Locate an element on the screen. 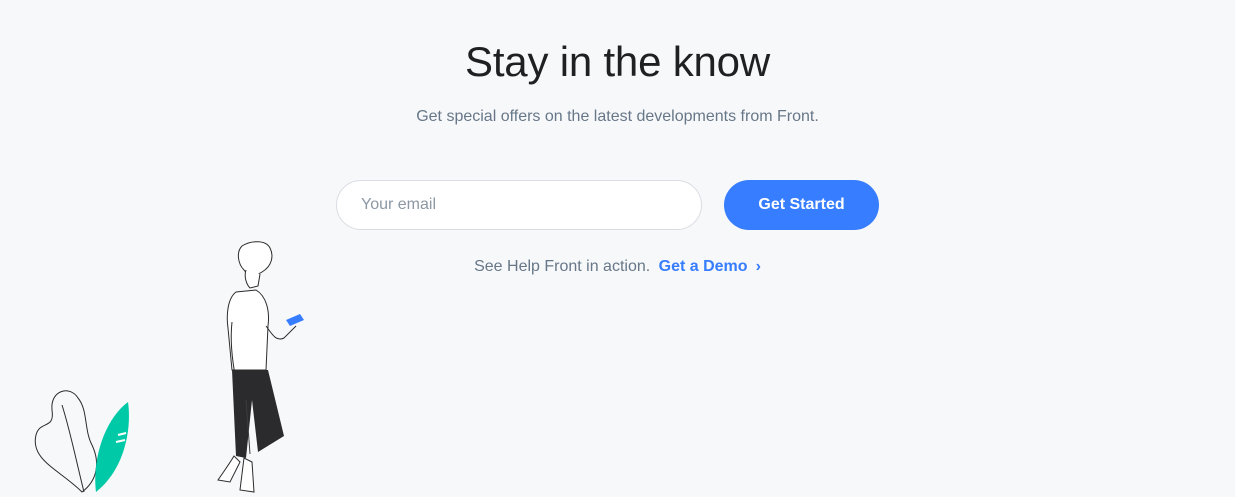 The width and height of the screenshot is (1235, 497). plant-leaves-illustration is located at coordinates (81, 441).